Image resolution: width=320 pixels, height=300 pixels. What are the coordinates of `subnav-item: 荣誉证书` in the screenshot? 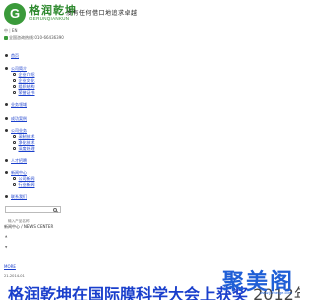 It's located at (24, 93).